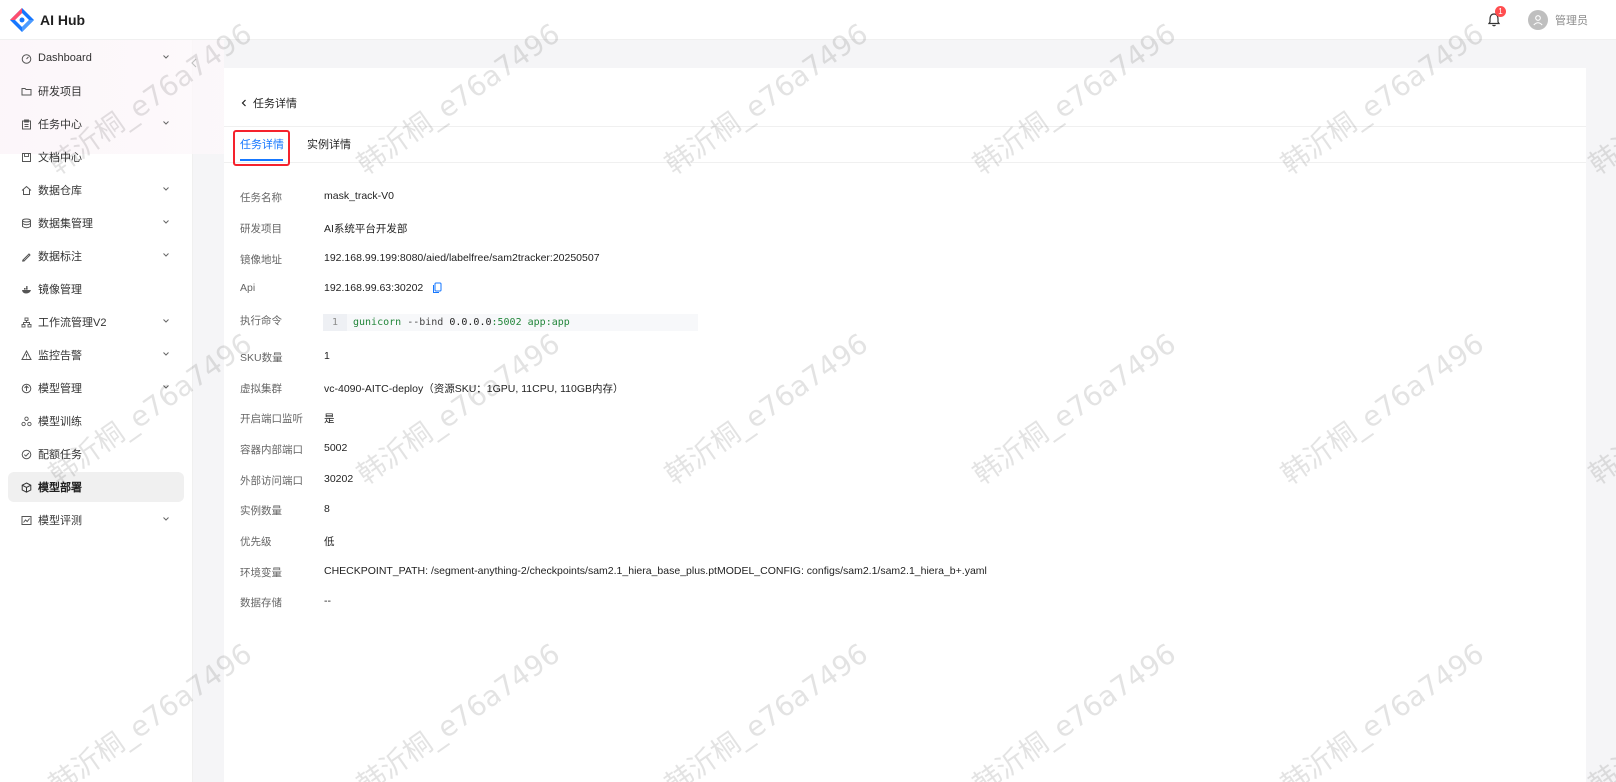 The image size is (1616, 782). What do you see at coordinates (60, 125) in the screenshot?
I see `sidebar-item-label: 任务中心` at bounding box center [60, 125].